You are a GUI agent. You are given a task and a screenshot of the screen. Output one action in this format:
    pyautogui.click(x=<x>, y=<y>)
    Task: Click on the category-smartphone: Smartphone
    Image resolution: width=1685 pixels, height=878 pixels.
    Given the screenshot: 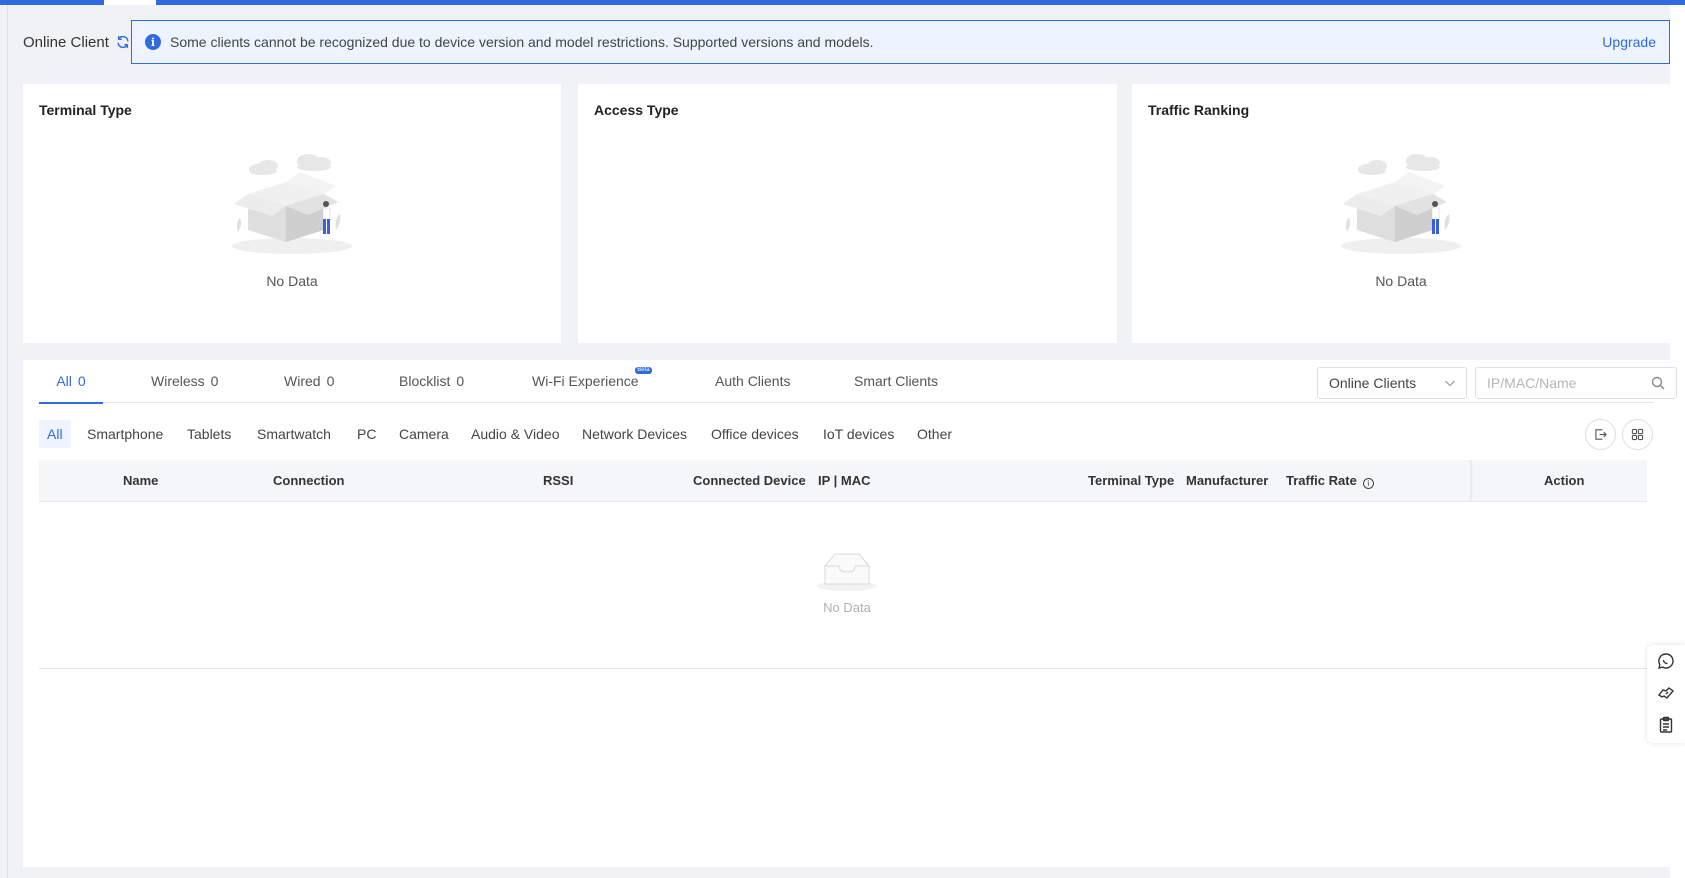 What is the action you would take?
    pyautogui.click(x=125, y=434)
    